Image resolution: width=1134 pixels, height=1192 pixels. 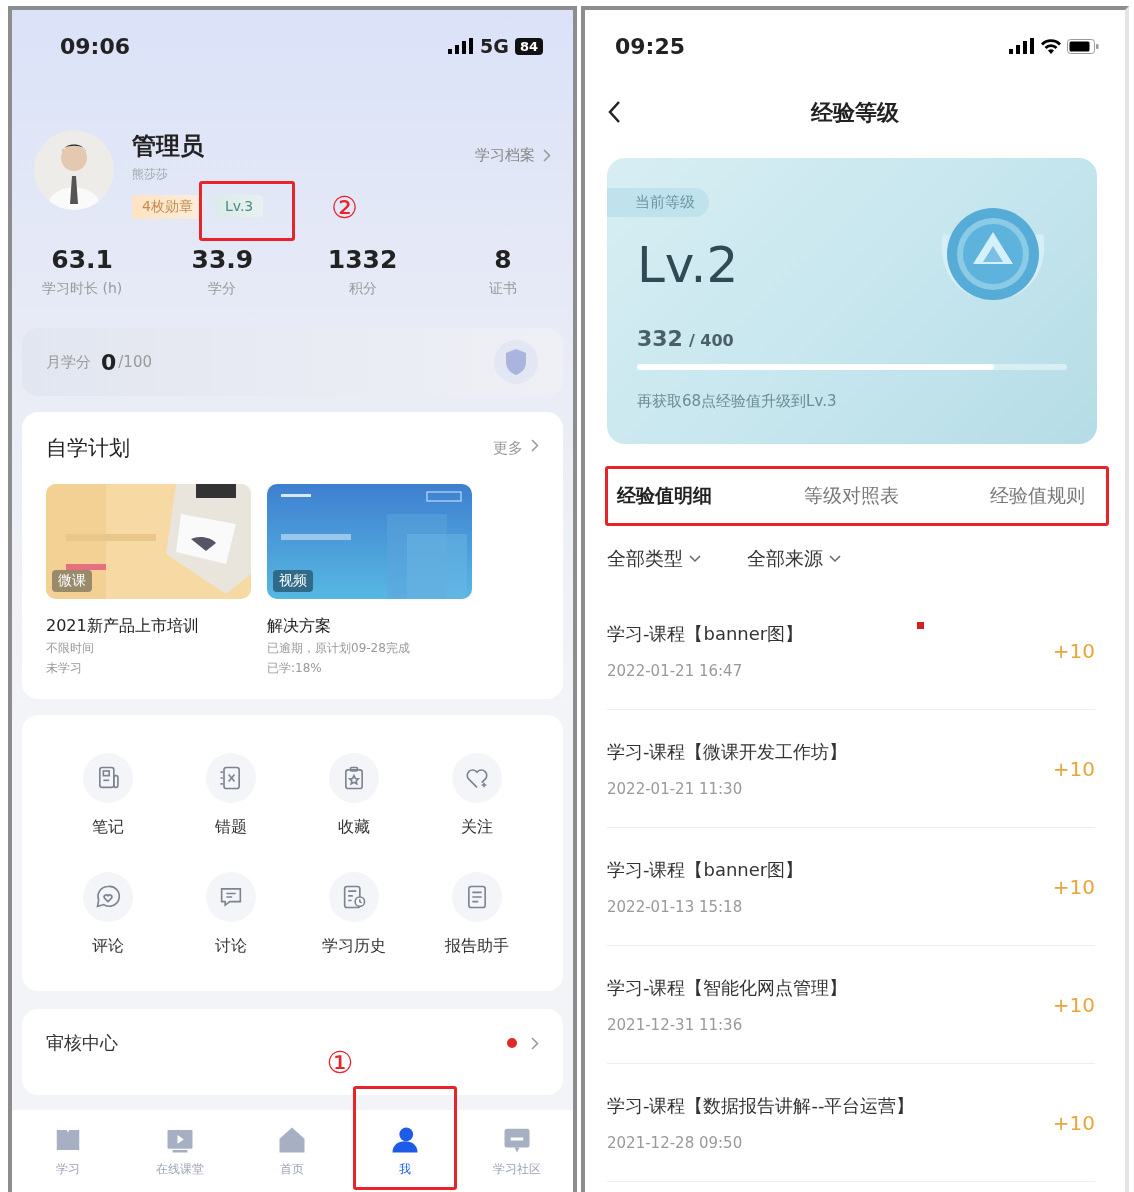 What do you see at coordinates (761, 1105) in the screenshot?
I see `record-title: 学习-课程【数据报告讲解--平台运营】` at bounding box center [761, 1105].